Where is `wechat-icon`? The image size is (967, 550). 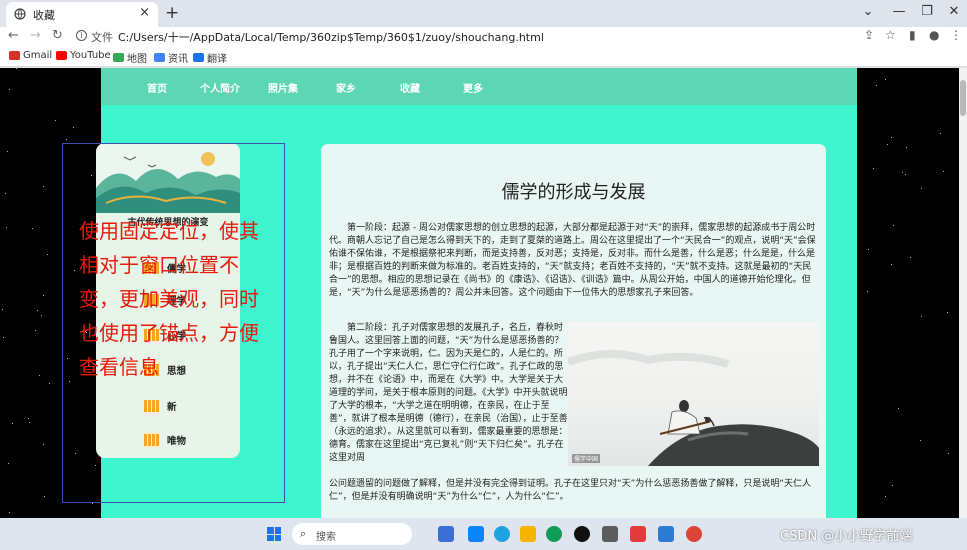 wechat-icon is located at coordinates (554, 534).